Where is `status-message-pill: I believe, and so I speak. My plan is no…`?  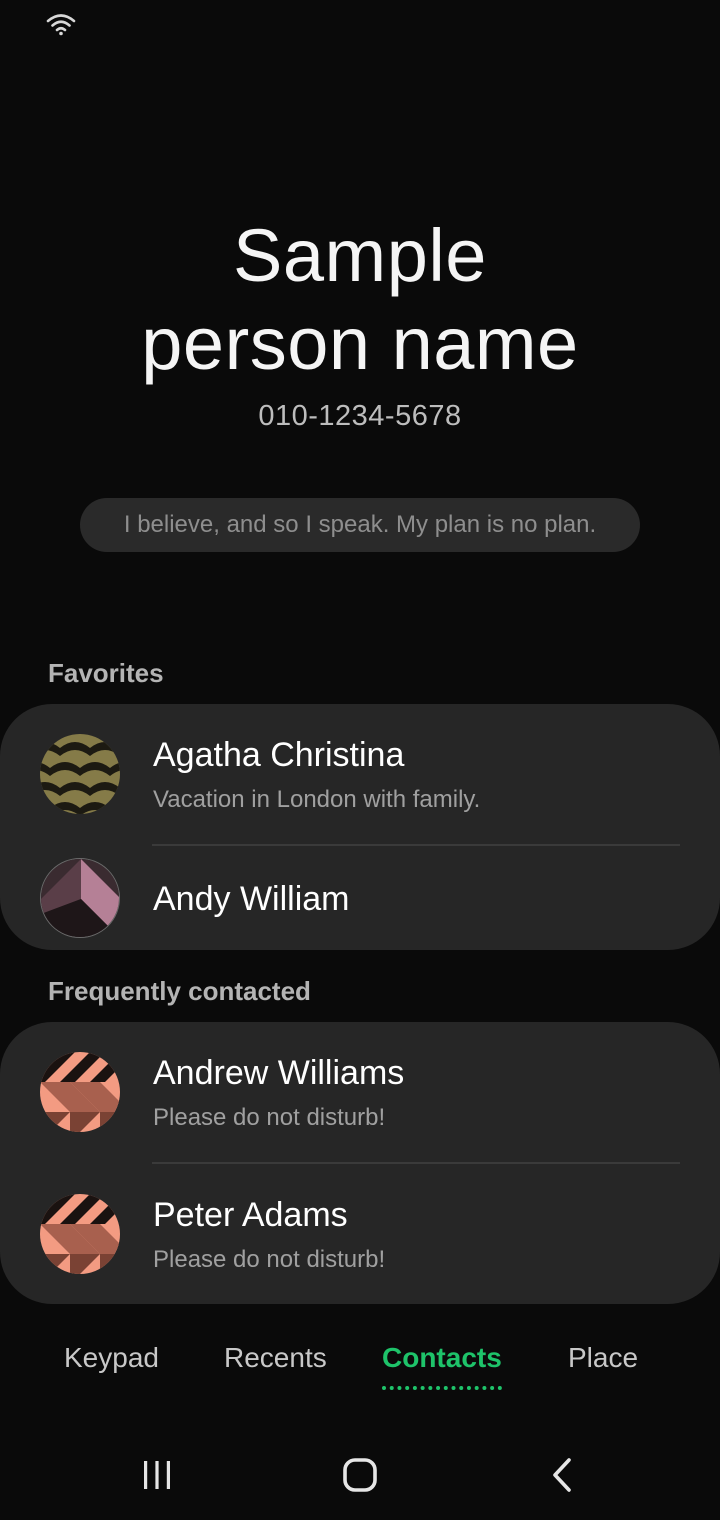
status-message-pill: I believe, and so I speak. My plan is no… is located at coordinates (360, 525).